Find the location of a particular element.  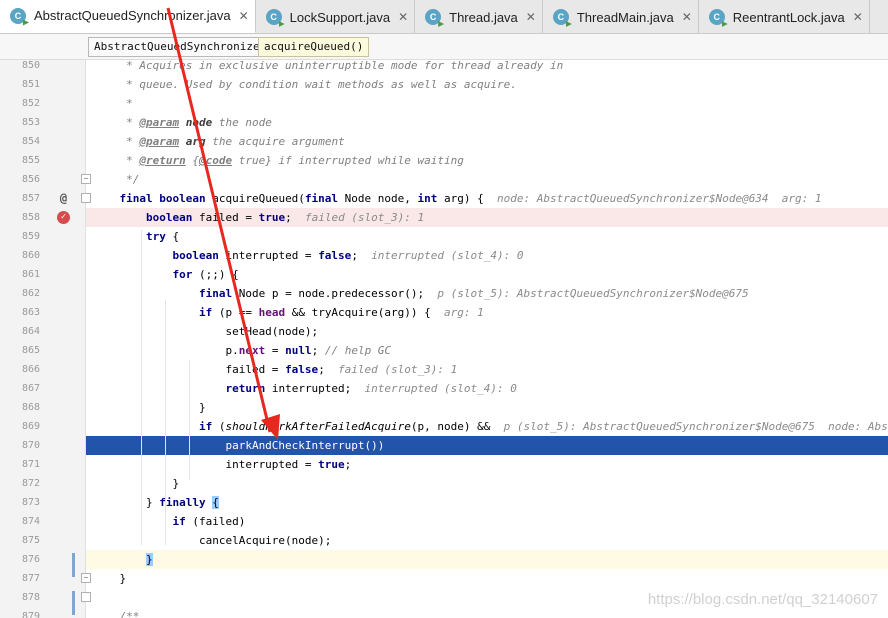

breadcrumb-method: acquireQueued() is located at coordinates (314, 47).